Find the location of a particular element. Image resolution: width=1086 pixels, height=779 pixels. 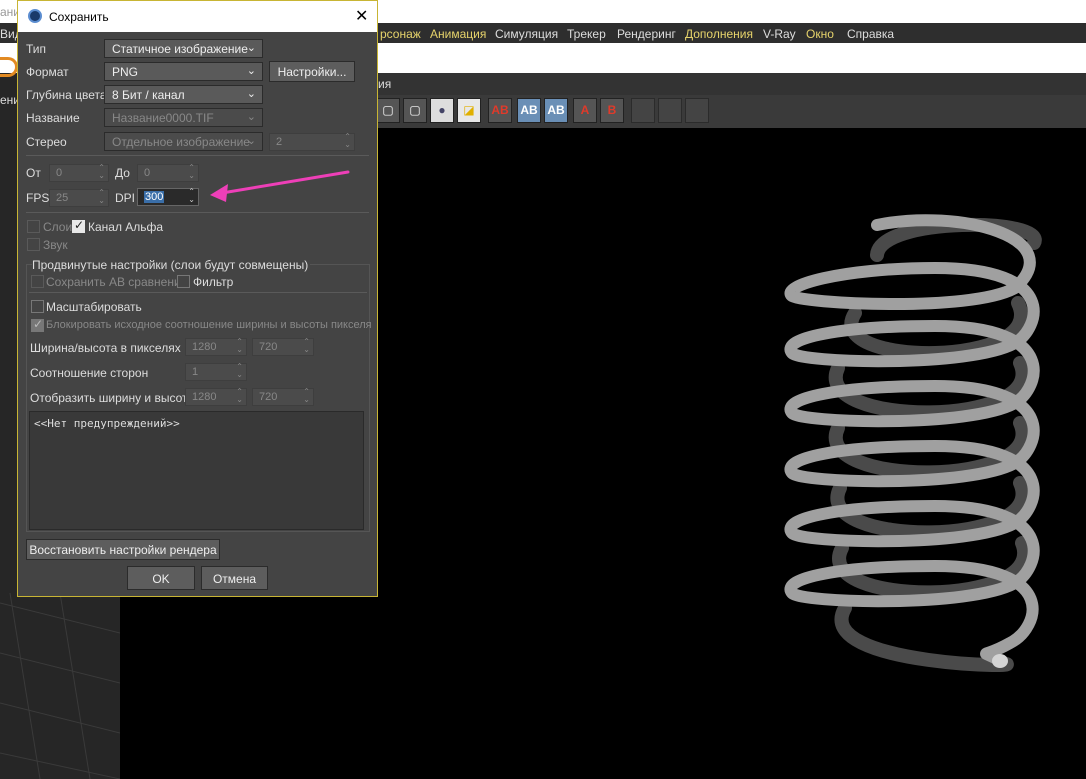

format-select: PNG ⌄ is located at coordinates (183, 71).